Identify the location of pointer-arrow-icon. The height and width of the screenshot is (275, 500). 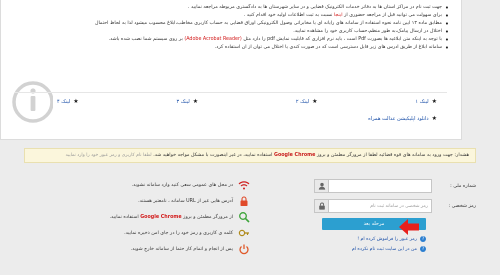
(409, 227).